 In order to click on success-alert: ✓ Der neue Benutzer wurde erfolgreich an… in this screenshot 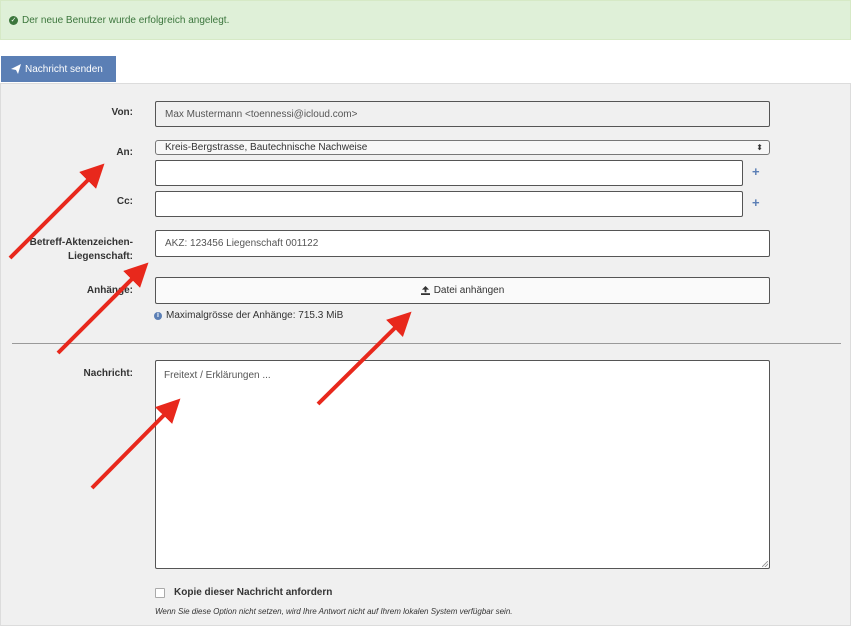, I will do `click(425, 20)`.